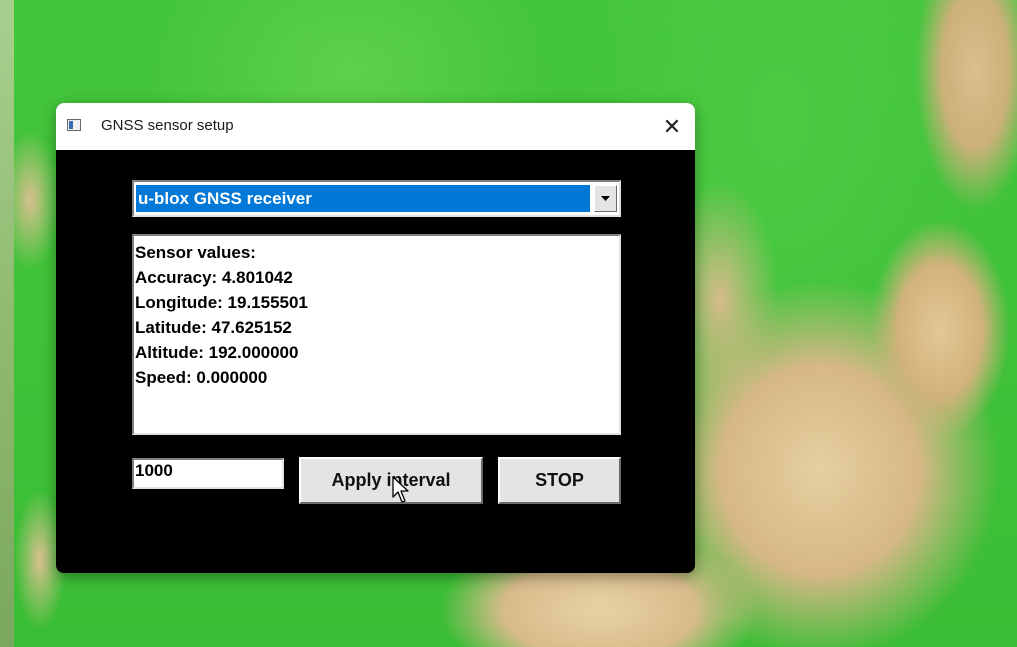 The width and height of the screenshot is (1017, 647). What do you see at coordinates (7, 323) in the screenshot?
I see `desktop-edge-strip` at bounding box center [7, 323].